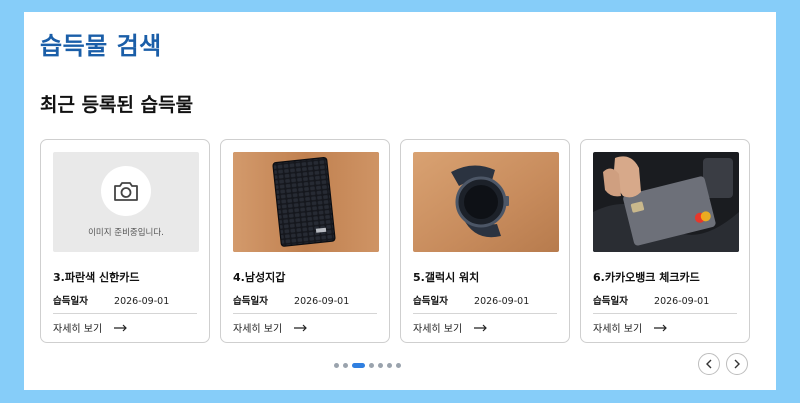 Image resolution: width=800 pixels, height=403 pixels. I want to click on image-placeholder: 이미지 준비중입니다., so click(126, 202).